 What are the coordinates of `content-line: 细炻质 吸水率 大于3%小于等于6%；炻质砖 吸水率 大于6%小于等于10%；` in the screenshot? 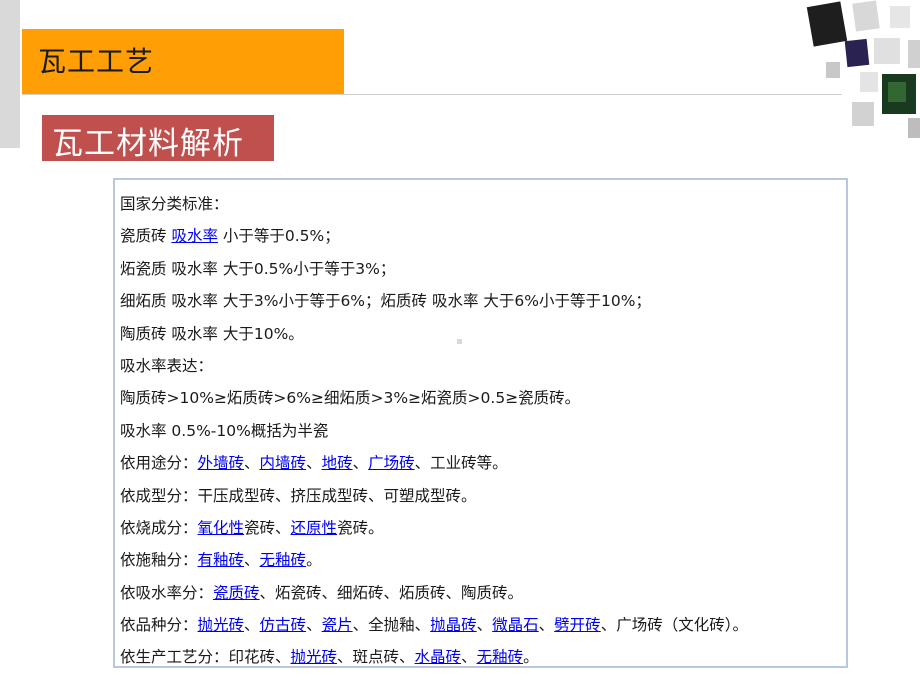 It's located at (434, 301).